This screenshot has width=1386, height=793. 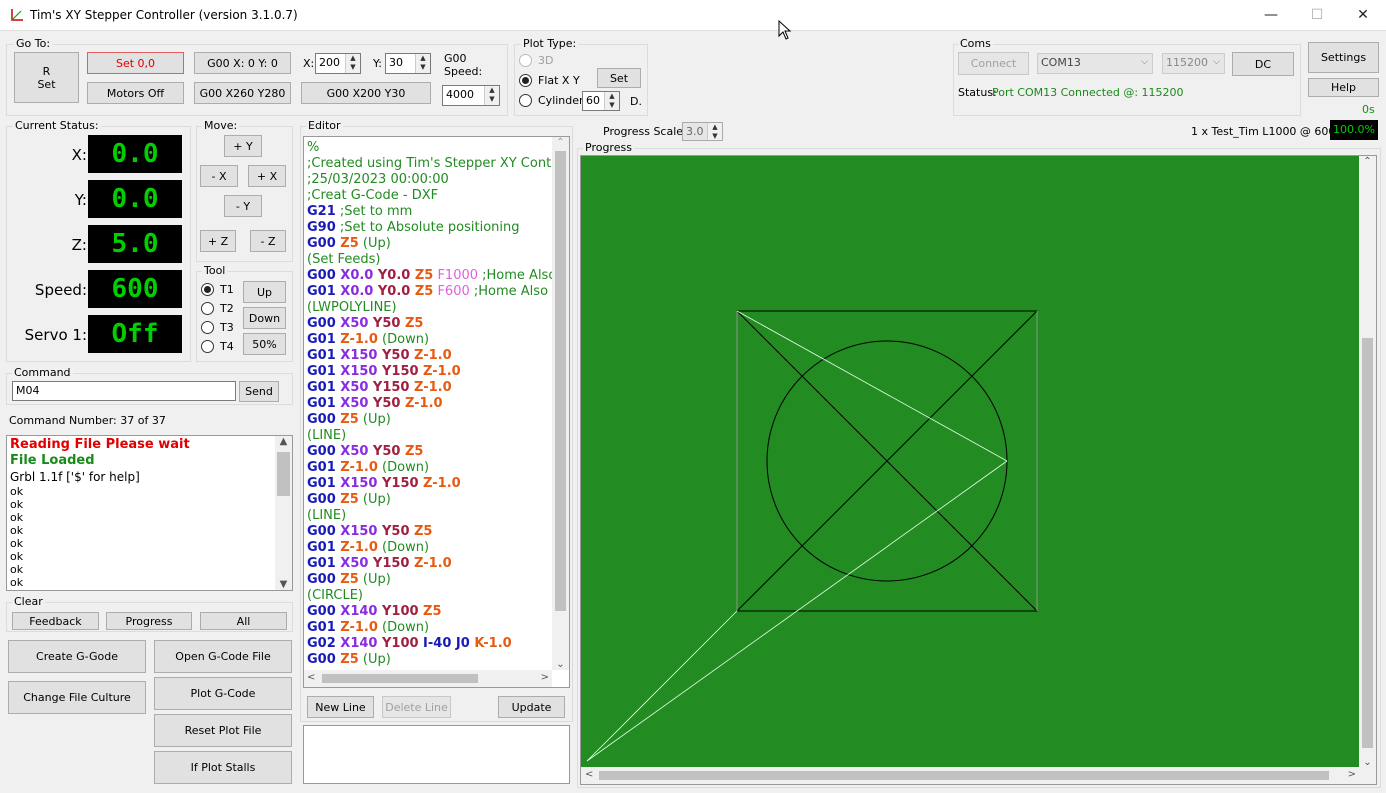 What do you see at coordinates (1263, 64) in the screenshot?
I see `disconnect-button: DC` at bounding box center [1263, 64].